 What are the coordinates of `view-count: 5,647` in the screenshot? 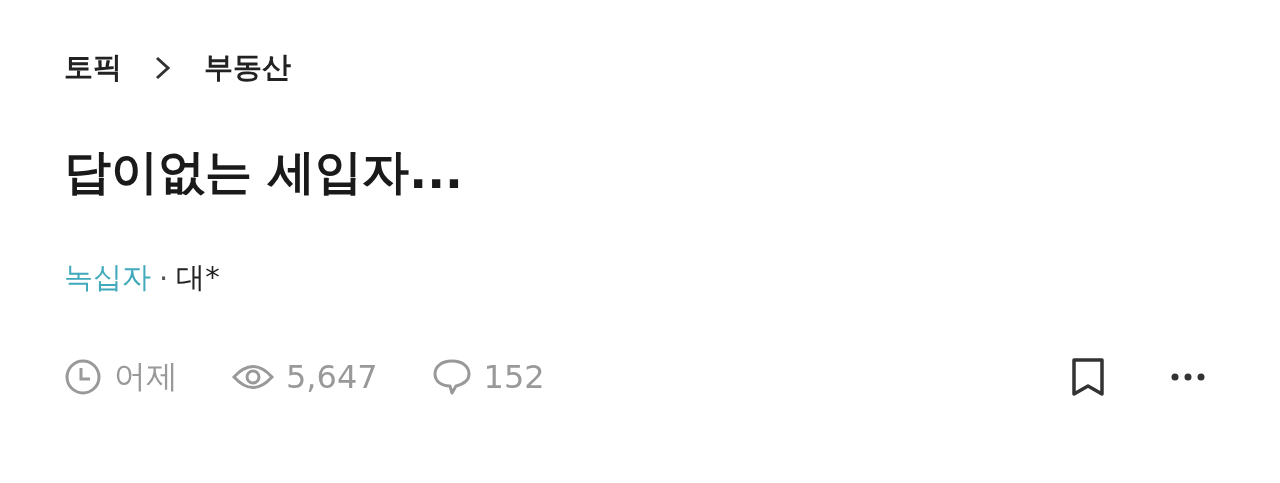 It's located at (332, 377).